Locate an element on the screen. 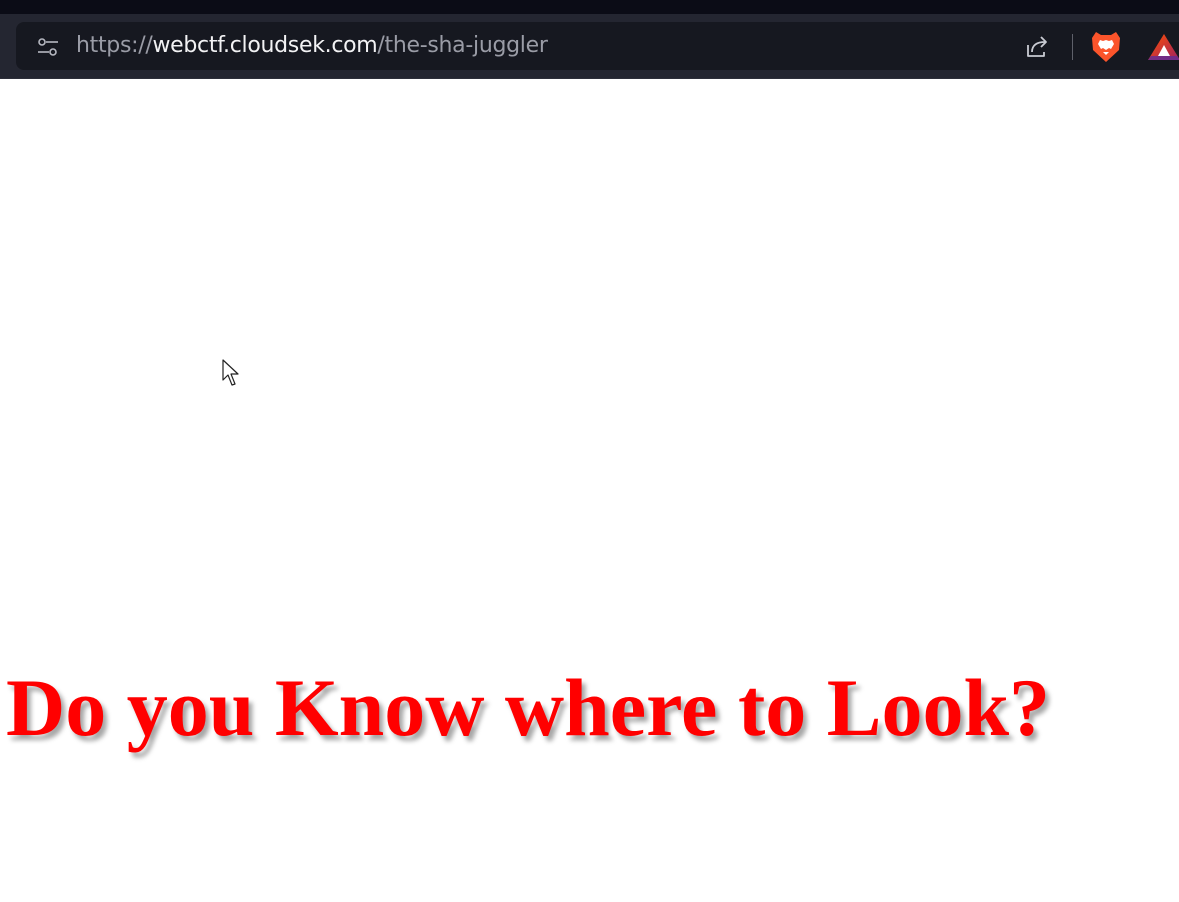 The height and width of the screenshot is (902, 1179). share-icon is located at coordinates (1037, 47).